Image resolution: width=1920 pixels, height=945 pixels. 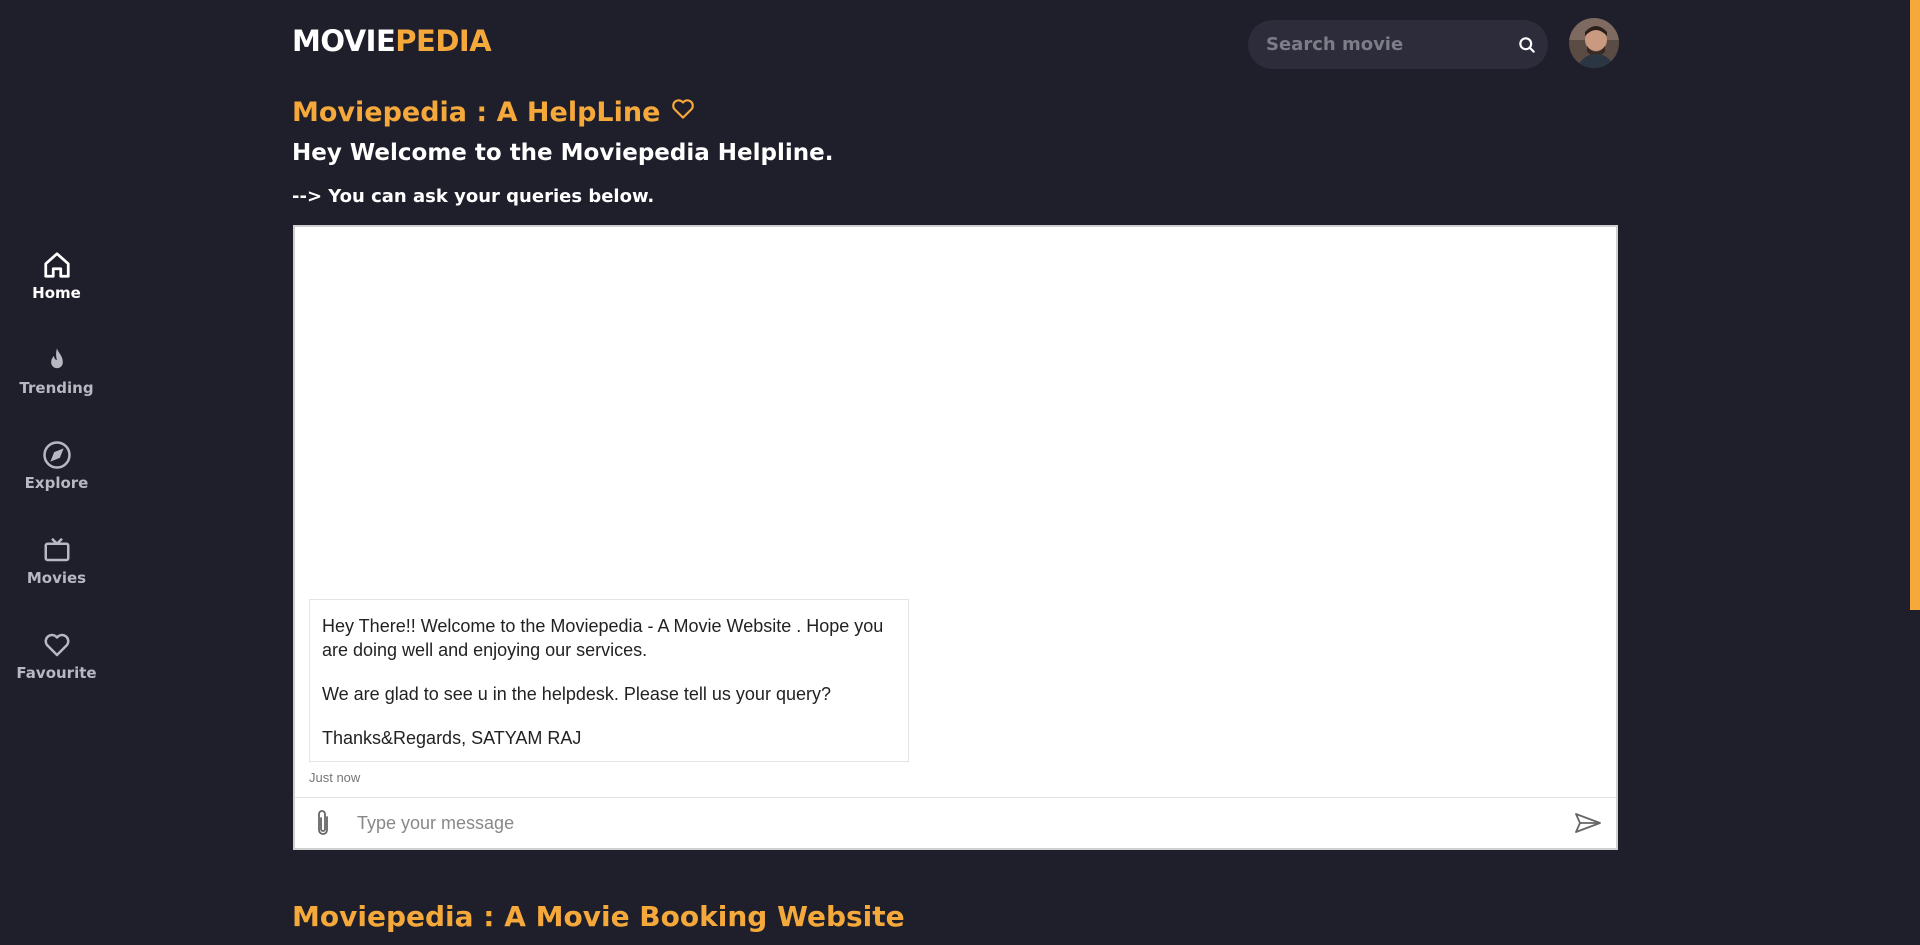 I want to click on section-heading-booking: Moviepedia : A Movie Booking Website, so click(x=598, y=916).